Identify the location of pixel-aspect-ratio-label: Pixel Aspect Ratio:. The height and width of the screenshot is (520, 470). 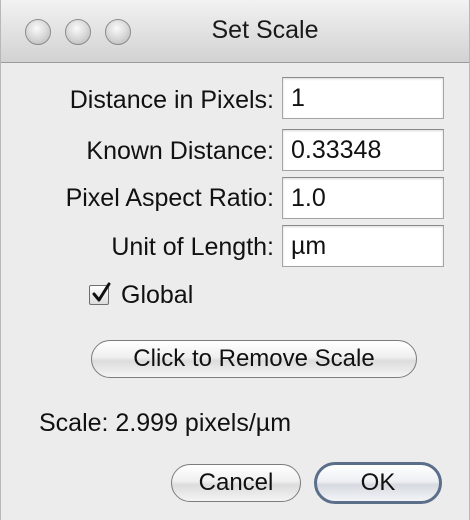
(169, 198).